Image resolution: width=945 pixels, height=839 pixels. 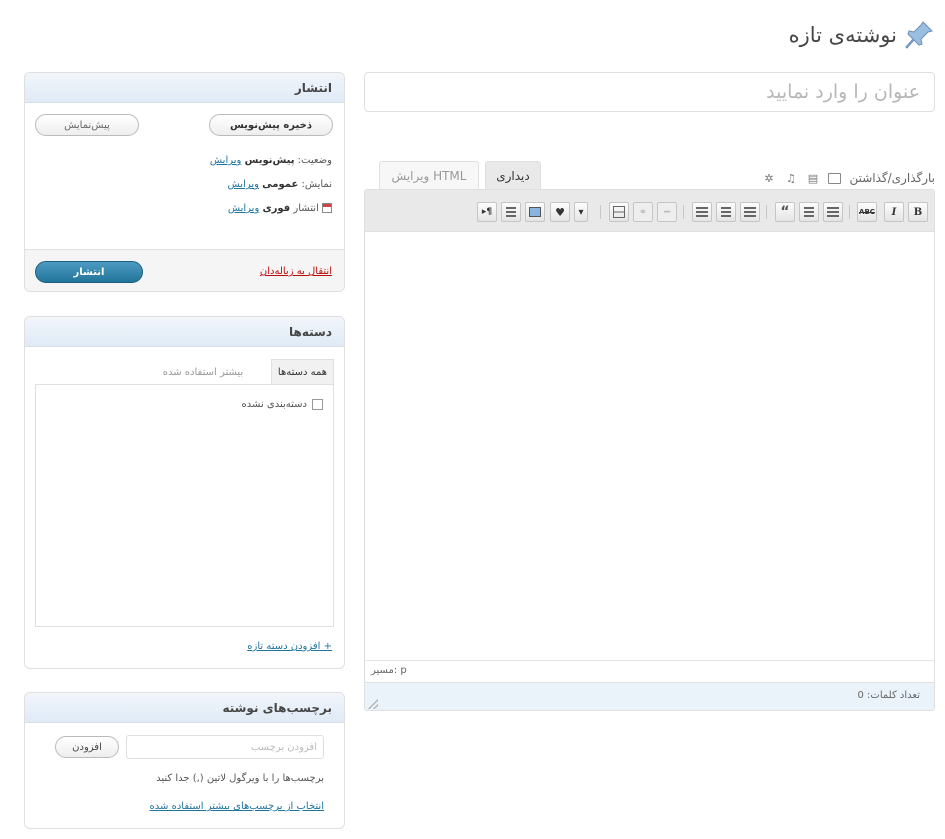 I want to click on status-label: وضعیت:, so click(x=314, y=160).